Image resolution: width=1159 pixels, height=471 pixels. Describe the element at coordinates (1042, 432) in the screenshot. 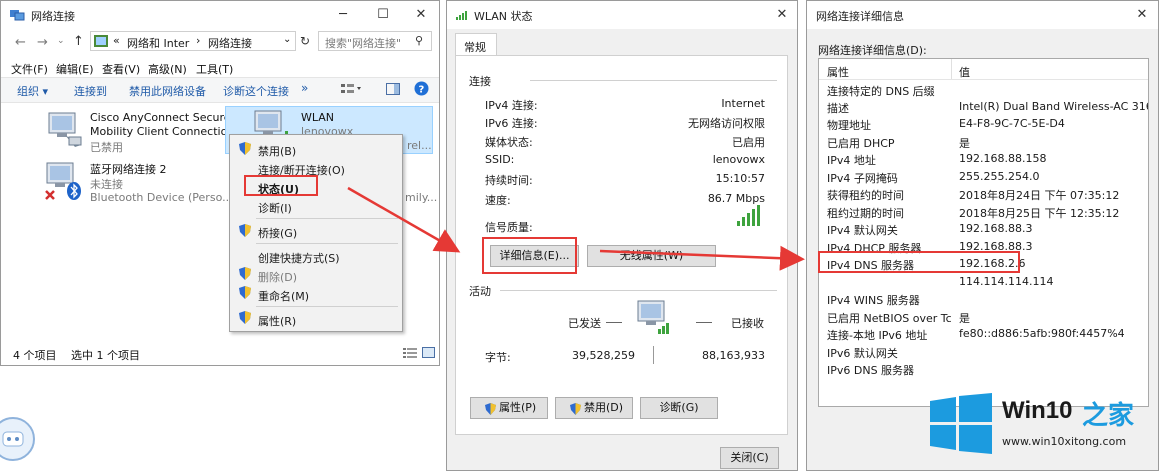

I see `watermark: Win10 之家 www.win10xitong.com` at that location.